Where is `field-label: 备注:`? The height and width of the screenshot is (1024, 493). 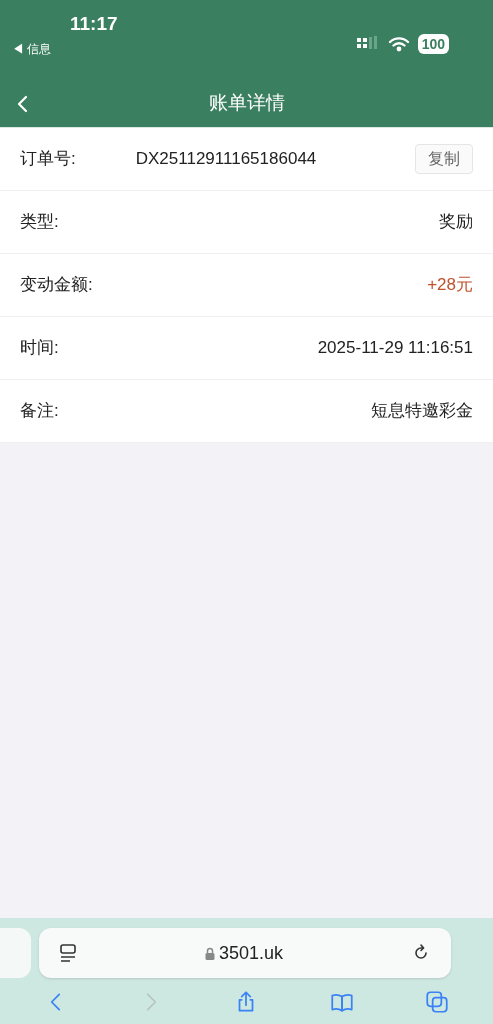 field-label: 备注: is located at coordinates (39, 411).